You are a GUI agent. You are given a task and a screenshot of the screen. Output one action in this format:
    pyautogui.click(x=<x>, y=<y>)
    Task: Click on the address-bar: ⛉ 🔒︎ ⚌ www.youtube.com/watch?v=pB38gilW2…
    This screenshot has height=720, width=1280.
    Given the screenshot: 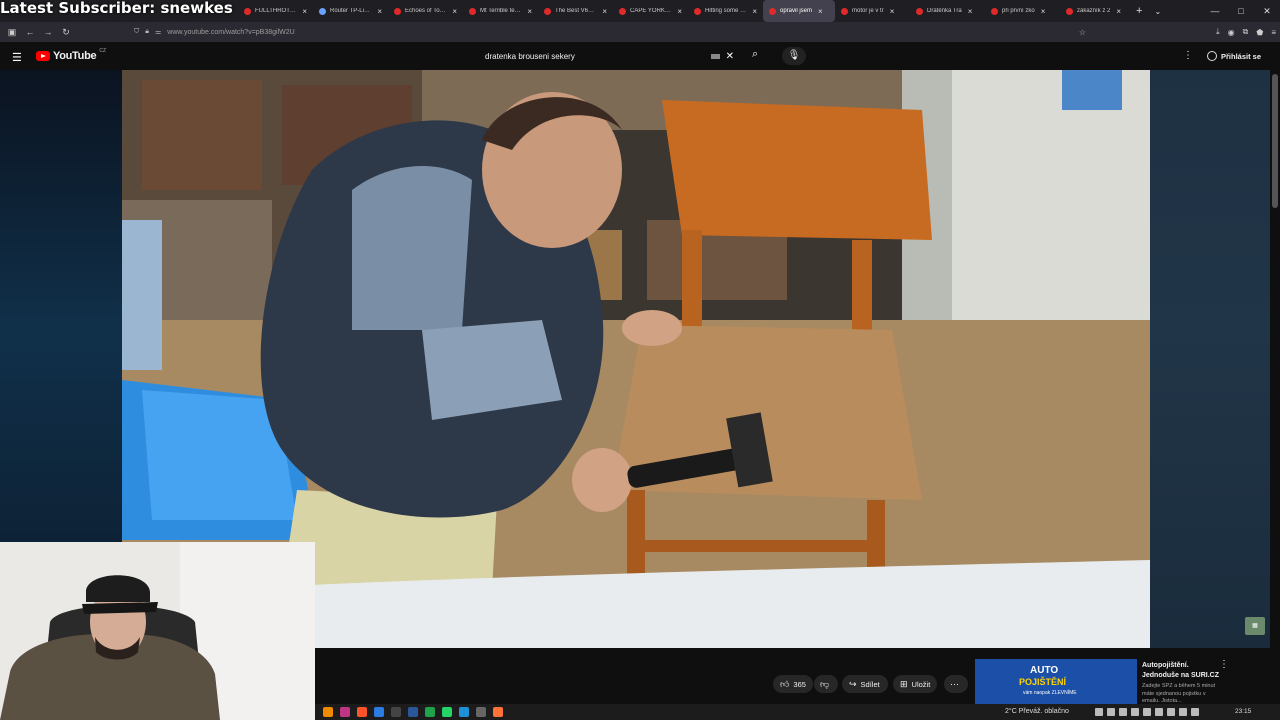 What is the action you would take?
    pyautogui.click(x=614, y=32)
    